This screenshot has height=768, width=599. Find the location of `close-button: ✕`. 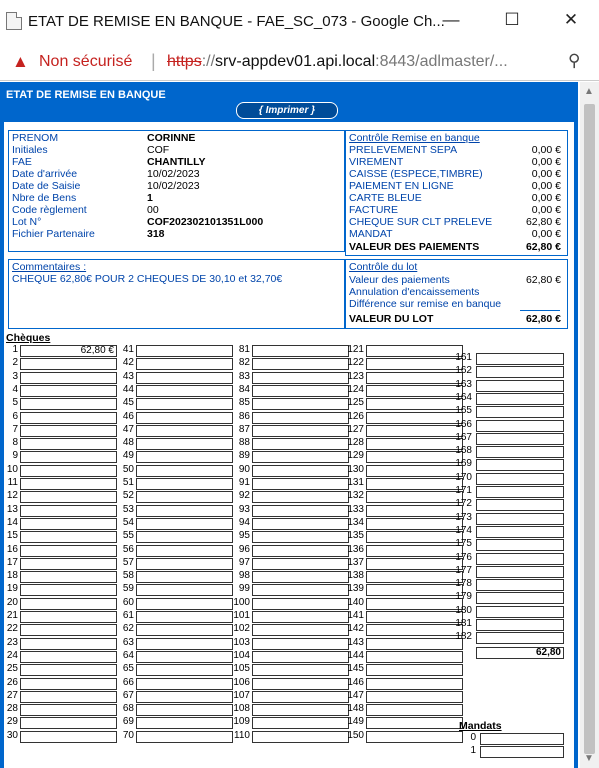

close-button: ✕ is located at coordinates (571, 20).